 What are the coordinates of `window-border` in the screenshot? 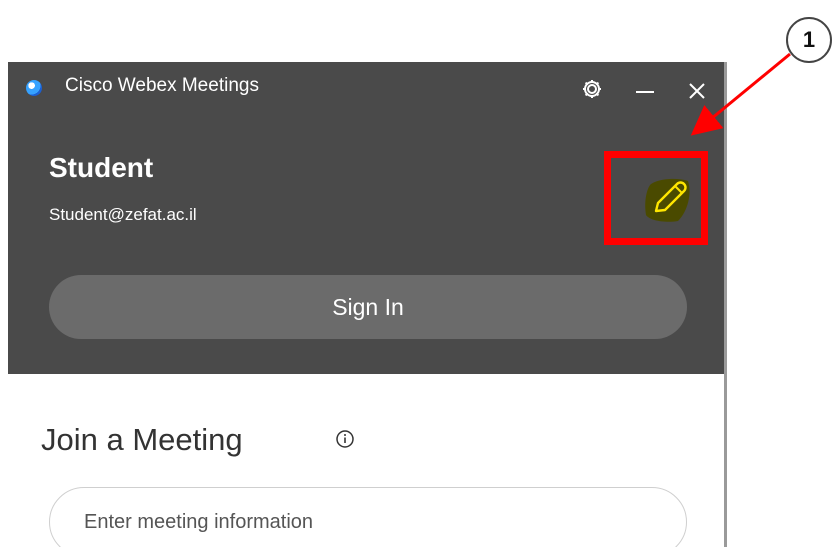 It's located at (725, 304).